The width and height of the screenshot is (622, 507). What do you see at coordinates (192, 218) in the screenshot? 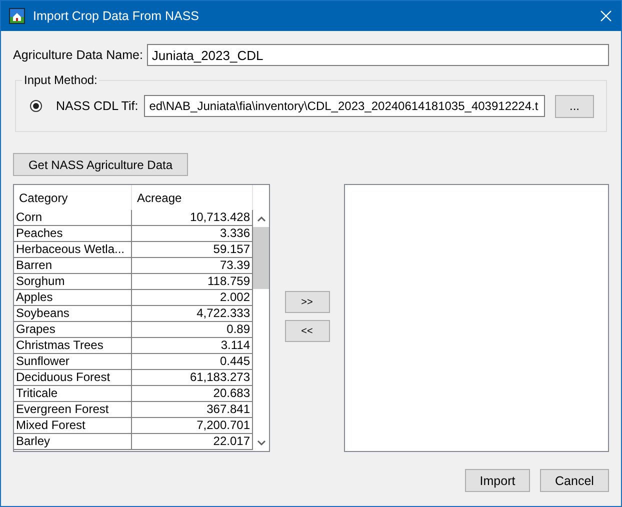
I see `table-cell: 10,713.428` at bounding box center [192, 218].